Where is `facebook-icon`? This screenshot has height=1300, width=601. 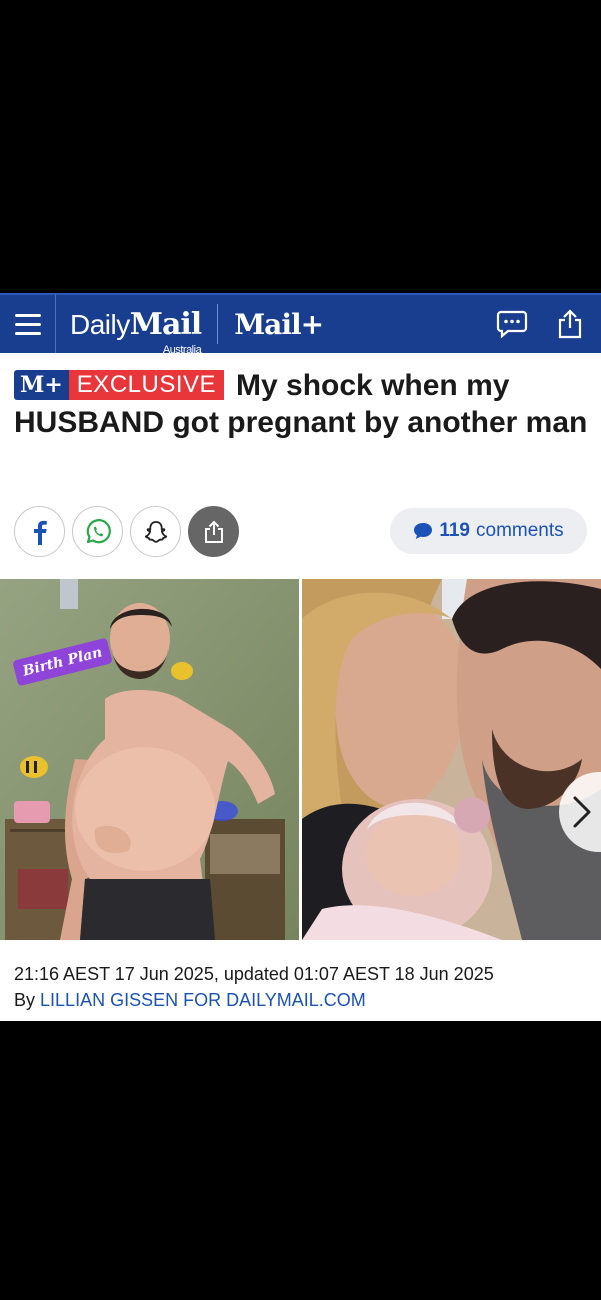
facebook-icon is located at coordinates (40, 532).